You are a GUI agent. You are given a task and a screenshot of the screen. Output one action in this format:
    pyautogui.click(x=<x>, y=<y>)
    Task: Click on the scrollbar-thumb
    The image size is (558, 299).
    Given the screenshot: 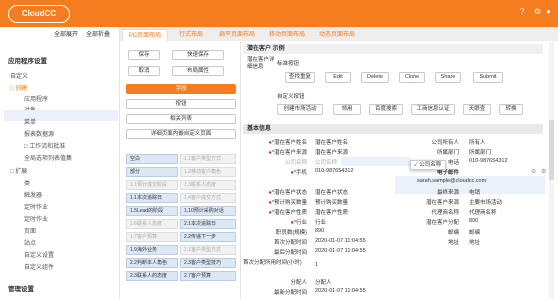 What is the action you would take?
    pyautogui.click(x=551, y=150)
    